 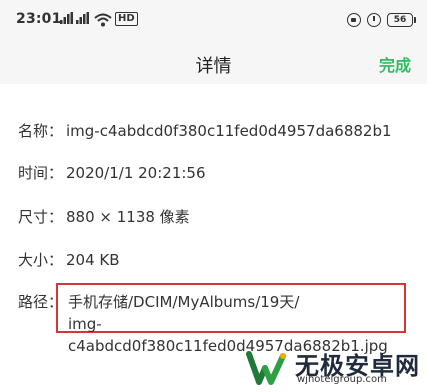 What do you see at coordinates (39, 19) in the screenshot?
I see `clock: 23:01` at bounding box center [39, 19].